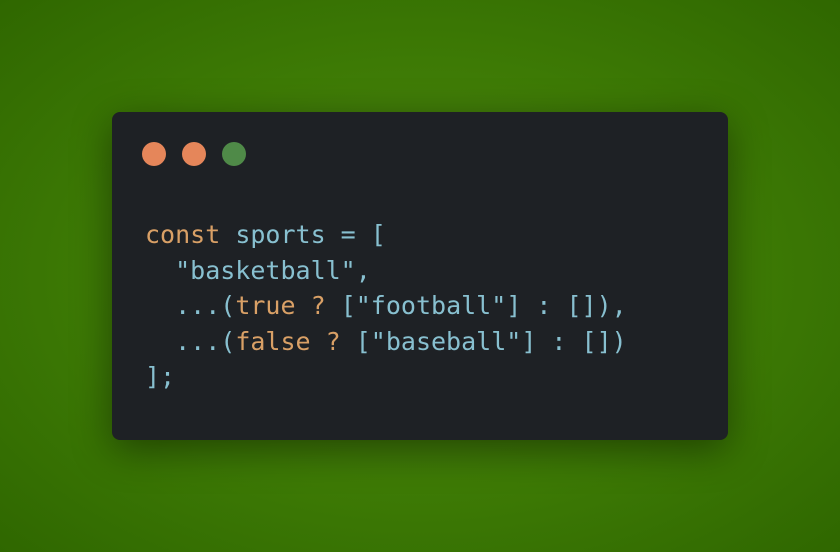  What do you see at coordinates (303, 234) in the screenshot?
I see `token: sports = [` at bounding box center [303, 234].